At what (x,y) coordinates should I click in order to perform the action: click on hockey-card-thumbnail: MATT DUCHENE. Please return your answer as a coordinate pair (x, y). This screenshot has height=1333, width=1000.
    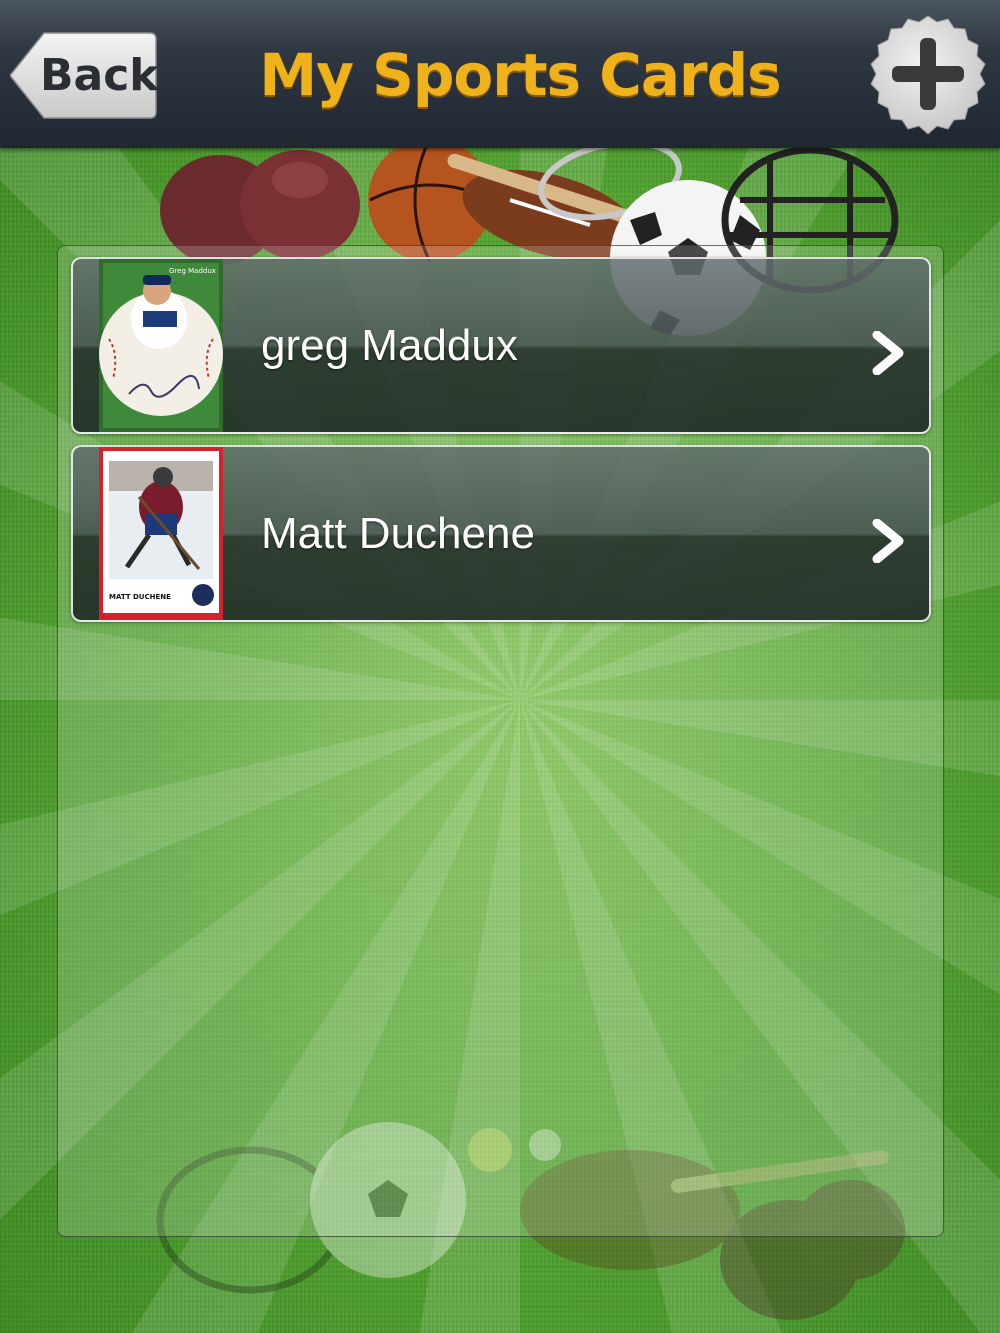
    Looking at the image, I should click on (161, 533).